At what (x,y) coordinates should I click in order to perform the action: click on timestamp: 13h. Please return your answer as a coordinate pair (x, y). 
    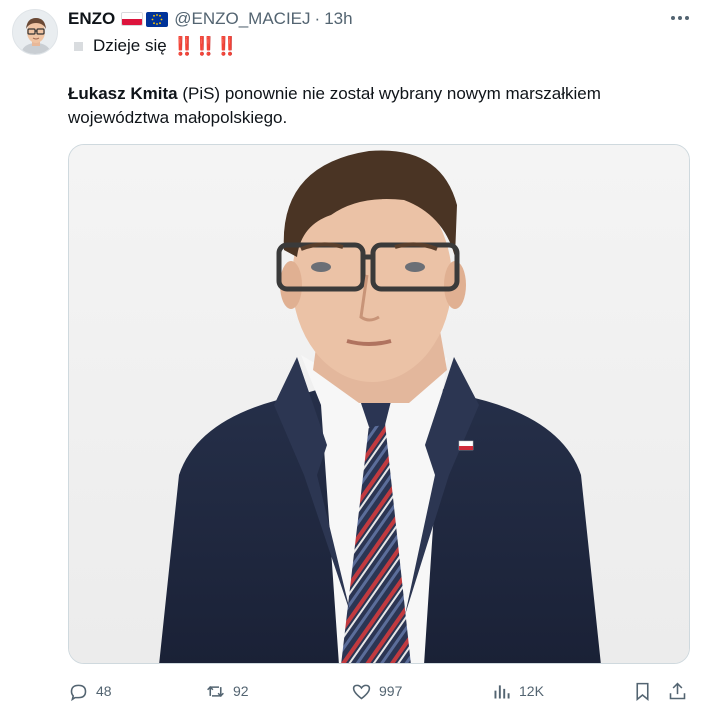
    Looking at the image, I should click on (338, 19).